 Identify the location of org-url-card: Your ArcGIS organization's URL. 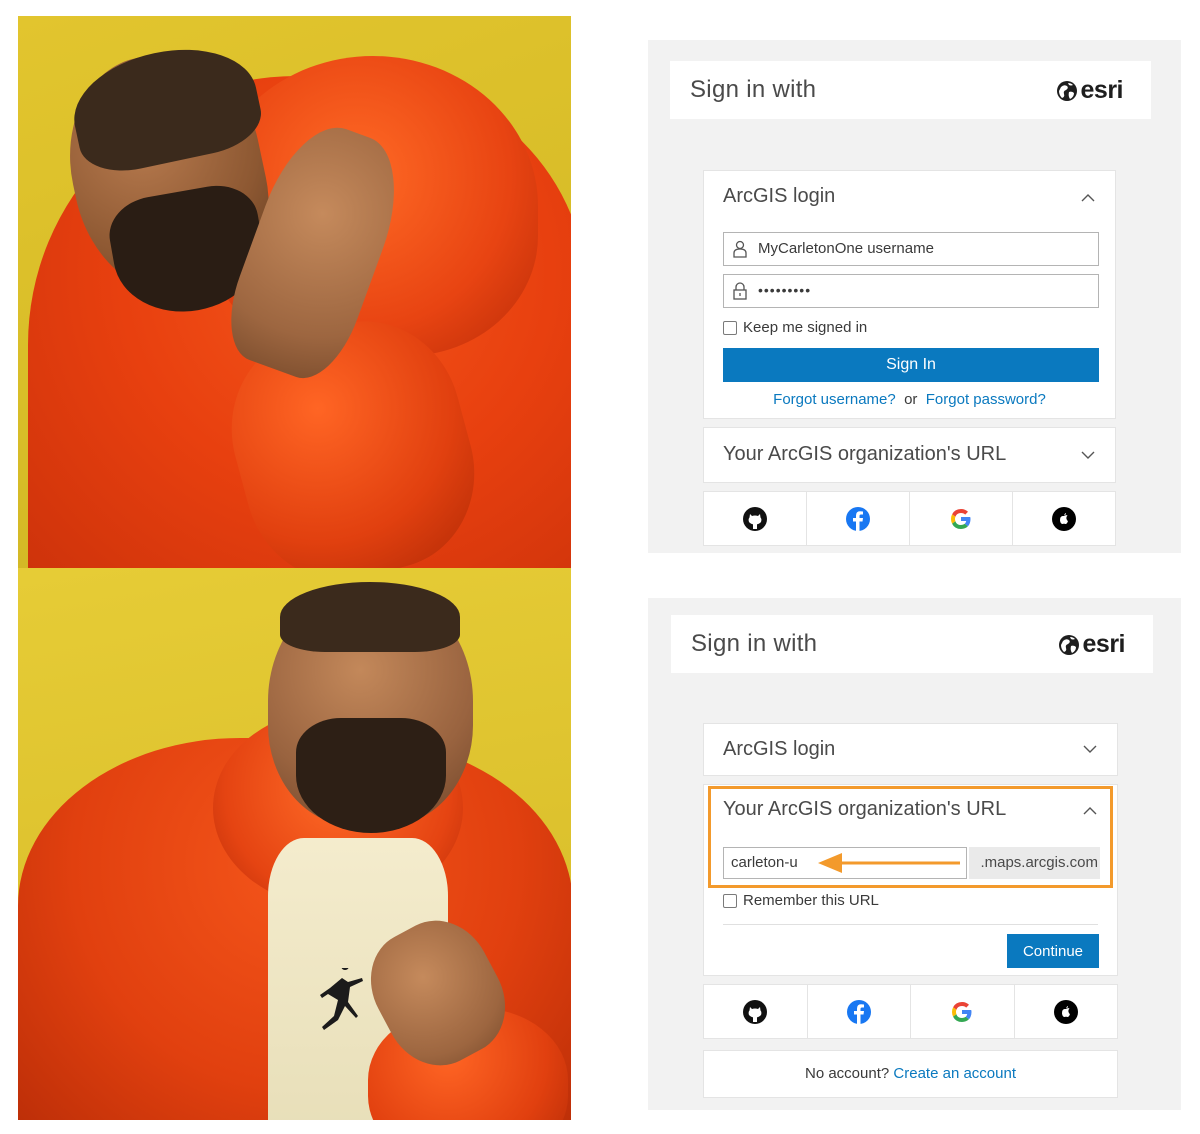
(909, 455).